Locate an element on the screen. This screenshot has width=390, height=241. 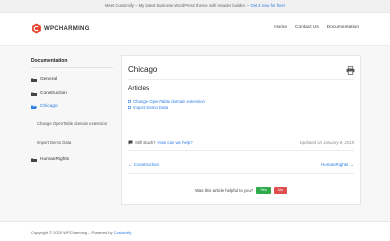
site-logo: WPCHARMING is located at coordinates (60, 28).